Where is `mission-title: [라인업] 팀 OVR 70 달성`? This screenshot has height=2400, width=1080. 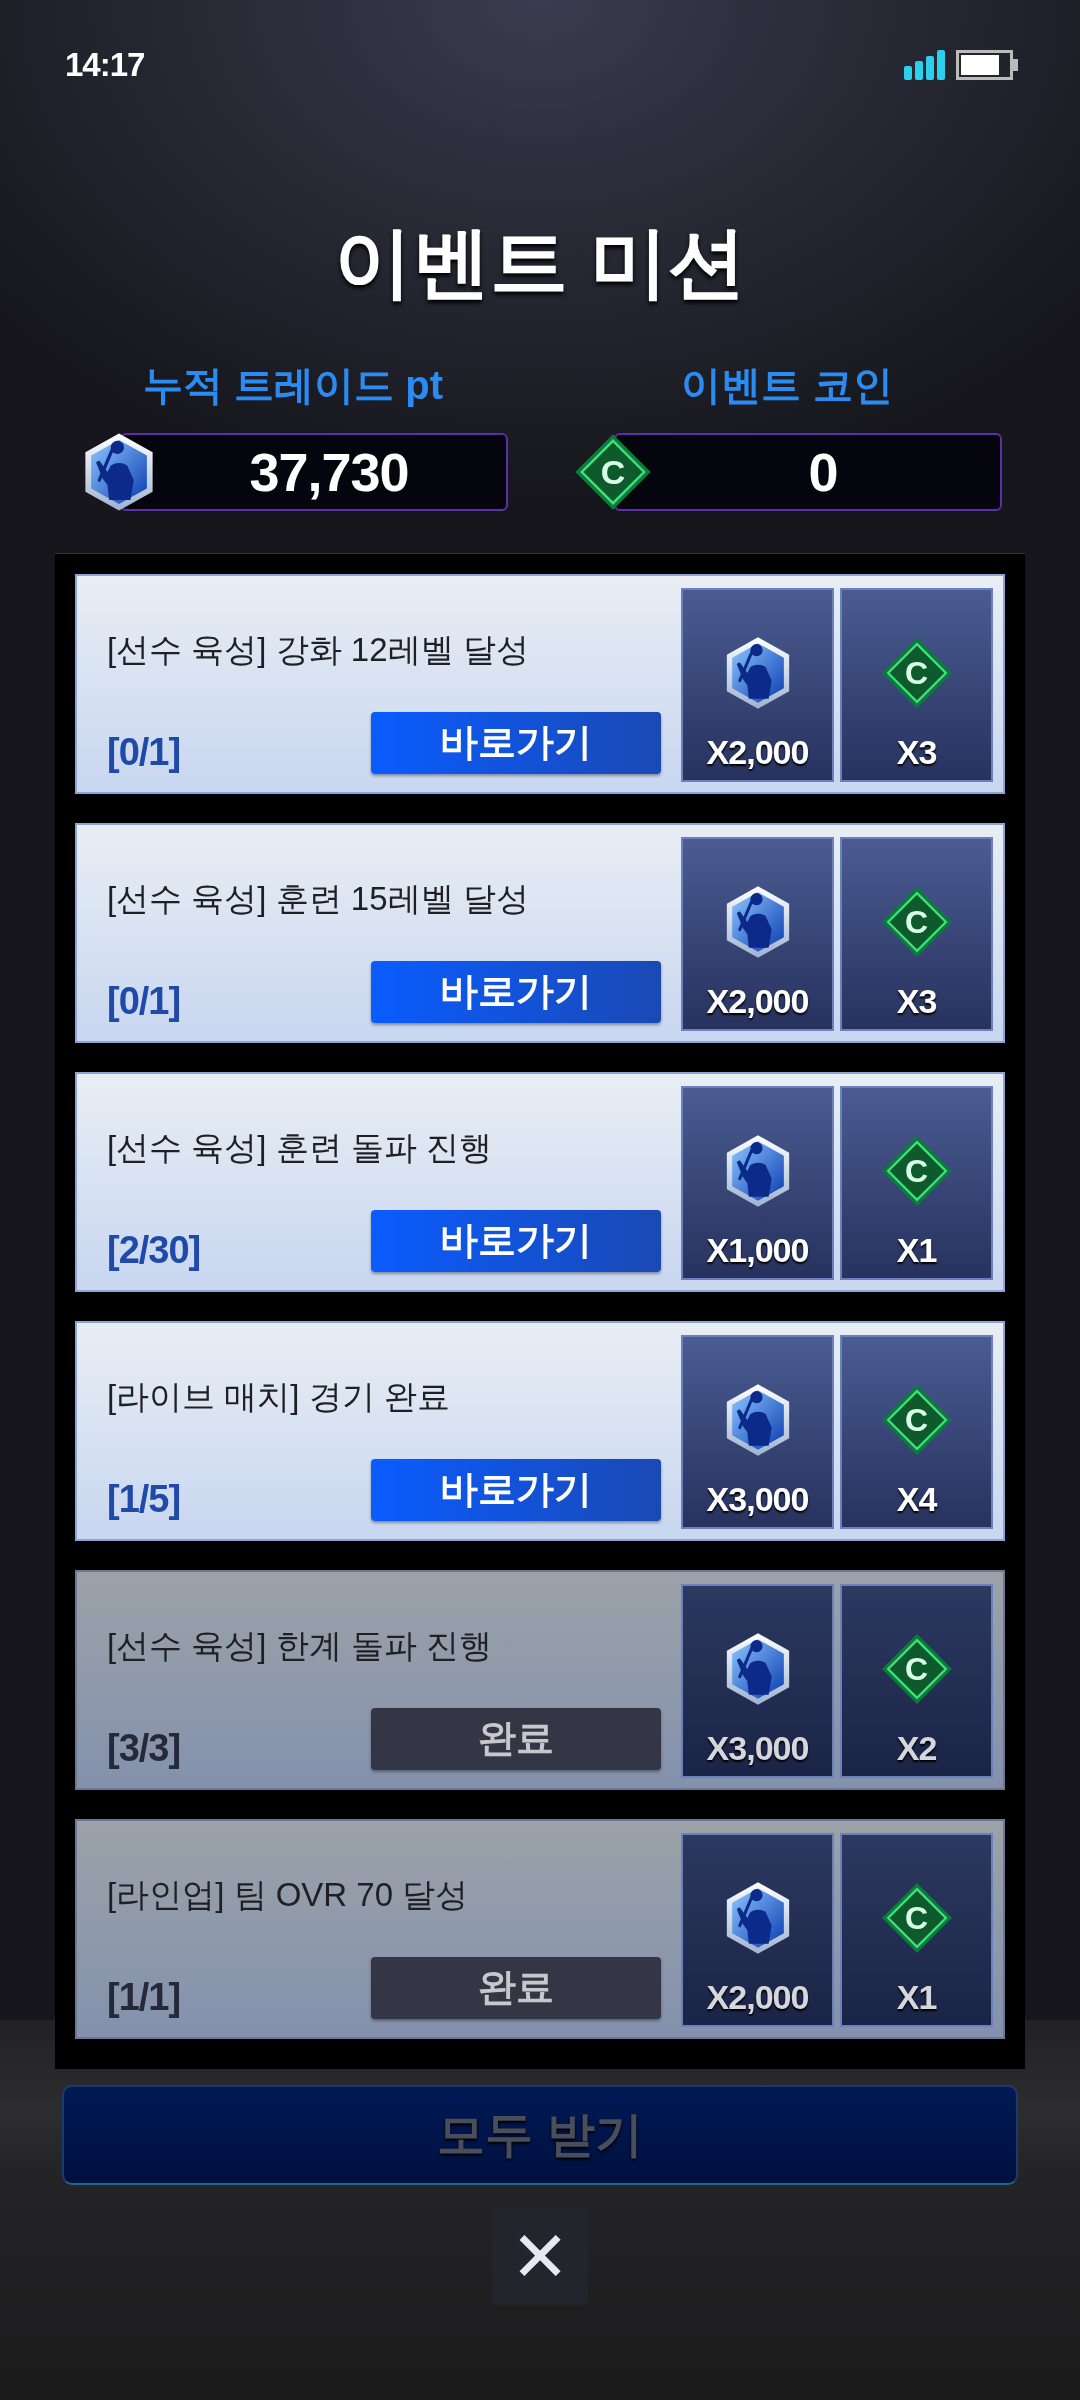
mission-title: [라인업] 팀 OVR 70 달성 is located at coordinates (288, 1894).